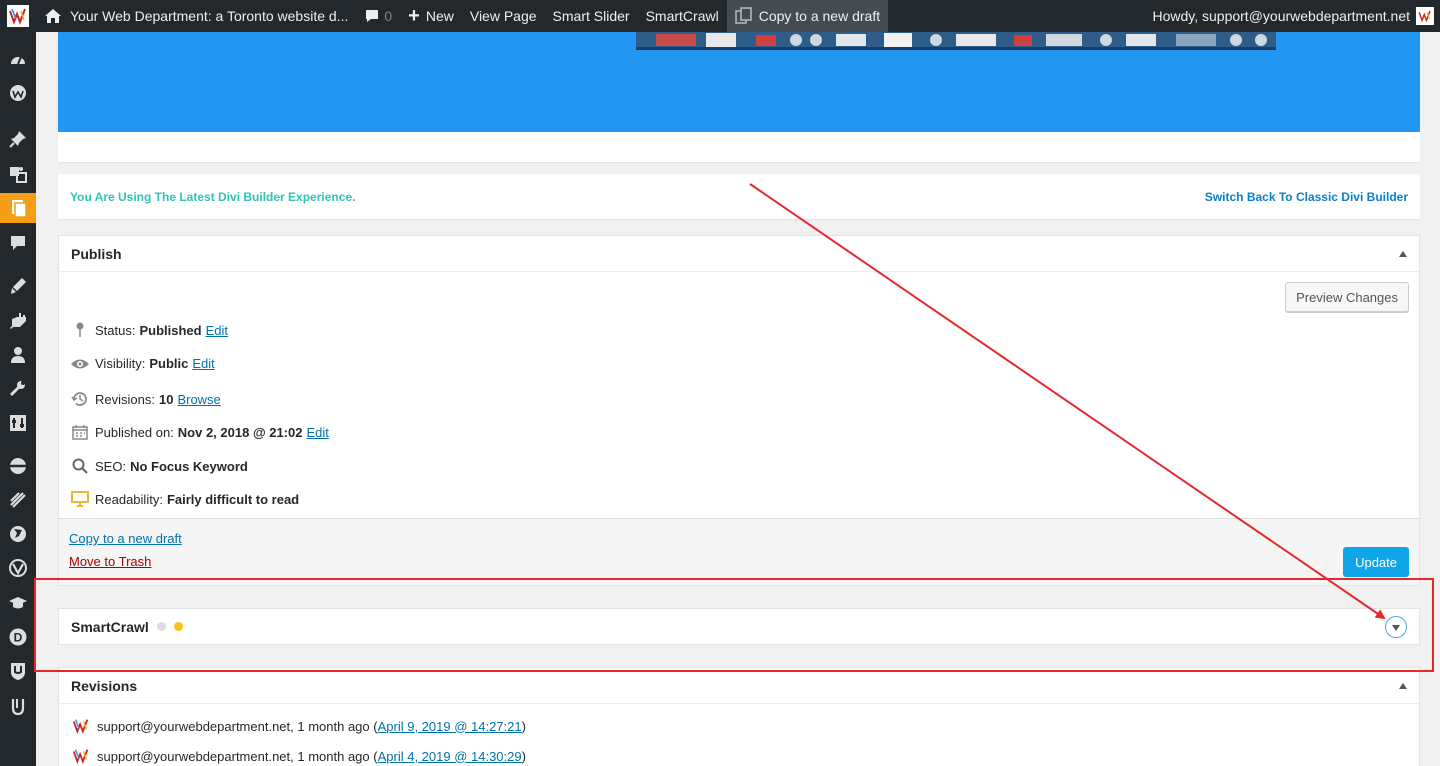  I want to click on globe-icon, so click(18, 534).